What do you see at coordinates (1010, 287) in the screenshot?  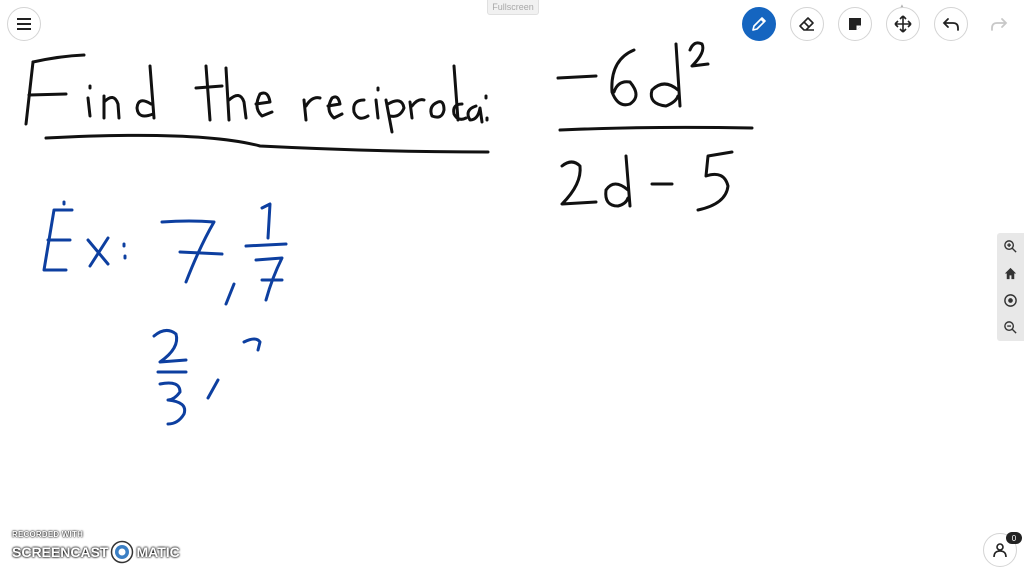 I see `zoom-controls-panel` at bounding box center [1010, 287].